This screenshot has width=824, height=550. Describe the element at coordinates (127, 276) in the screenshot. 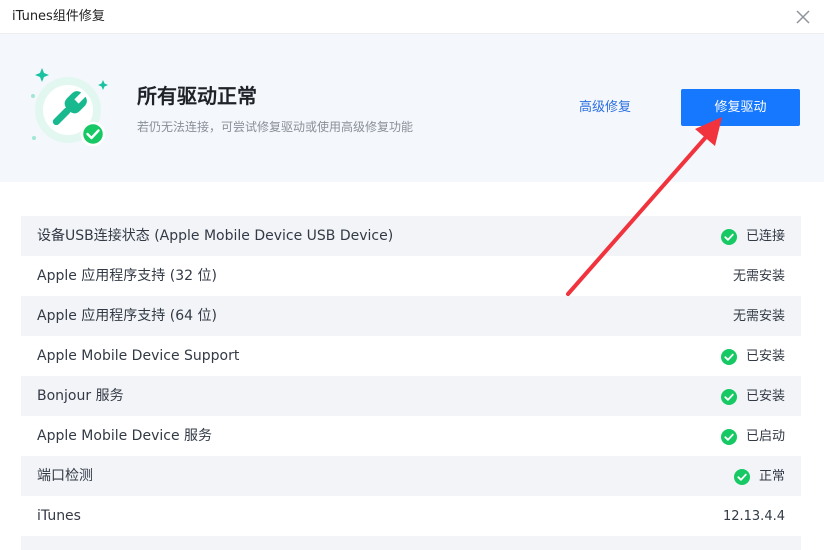

I see `item-label: Apple 应用程序支持 (32 位)` at that location.